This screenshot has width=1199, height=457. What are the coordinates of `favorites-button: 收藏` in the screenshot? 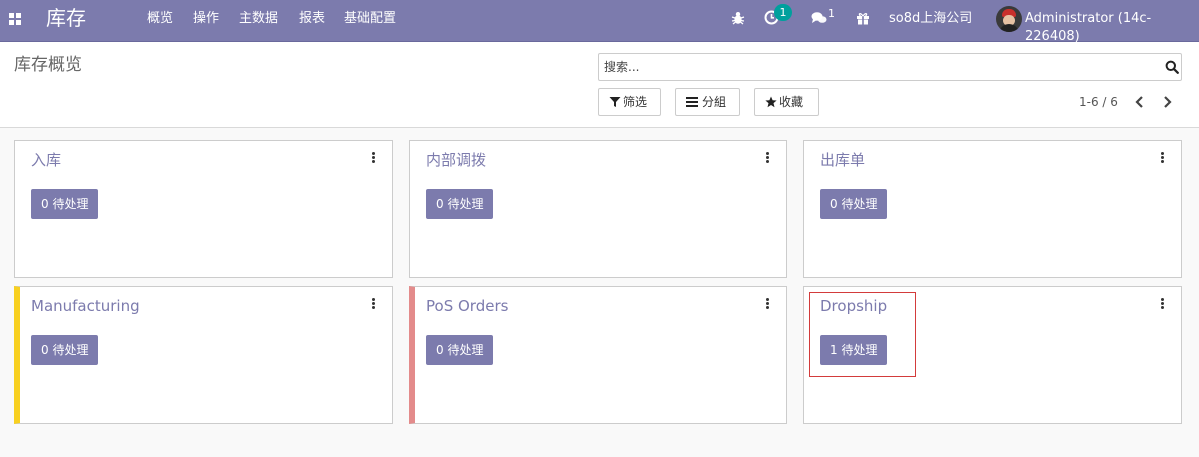 It's located at (786, 102).